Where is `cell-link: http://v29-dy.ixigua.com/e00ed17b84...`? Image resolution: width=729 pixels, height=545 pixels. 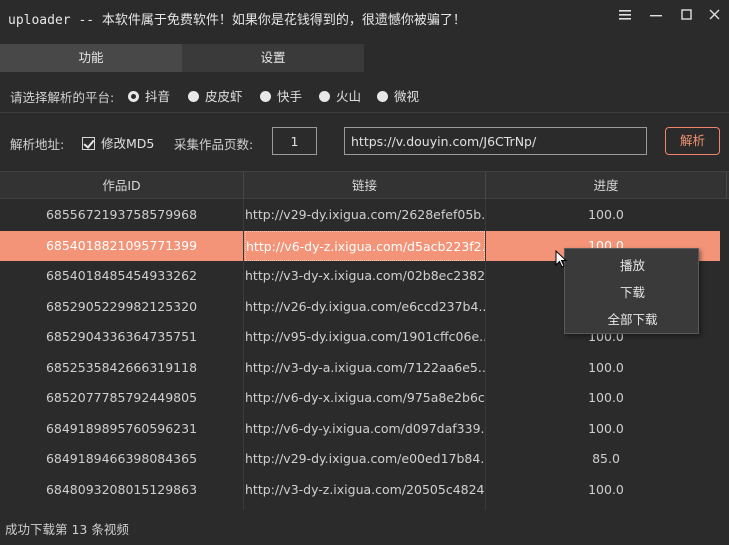
cell-link: http://v29-dy.ixigua.com/e00ed17b84... is located at coordinates (365, 458).